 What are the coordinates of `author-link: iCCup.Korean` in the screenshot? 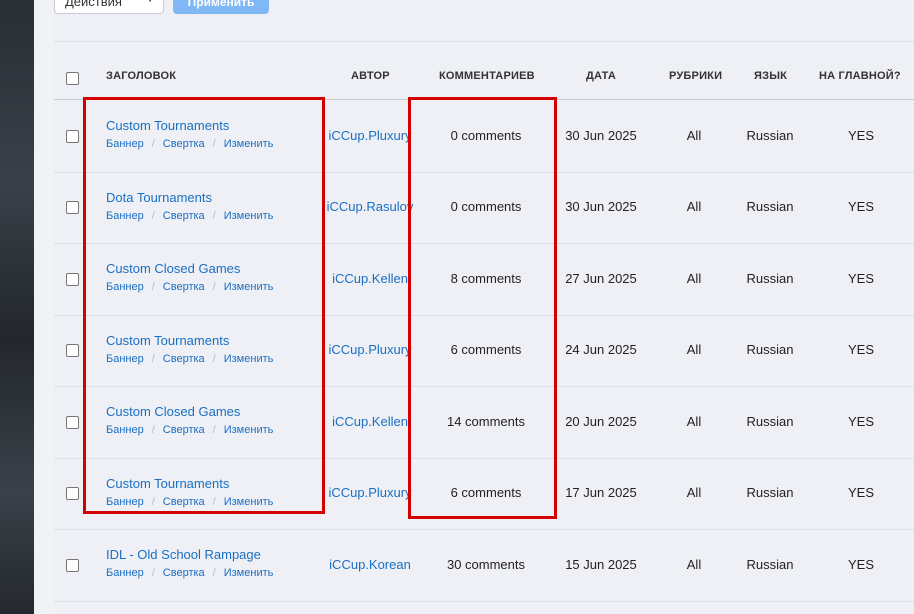 It's located at (370, 564).